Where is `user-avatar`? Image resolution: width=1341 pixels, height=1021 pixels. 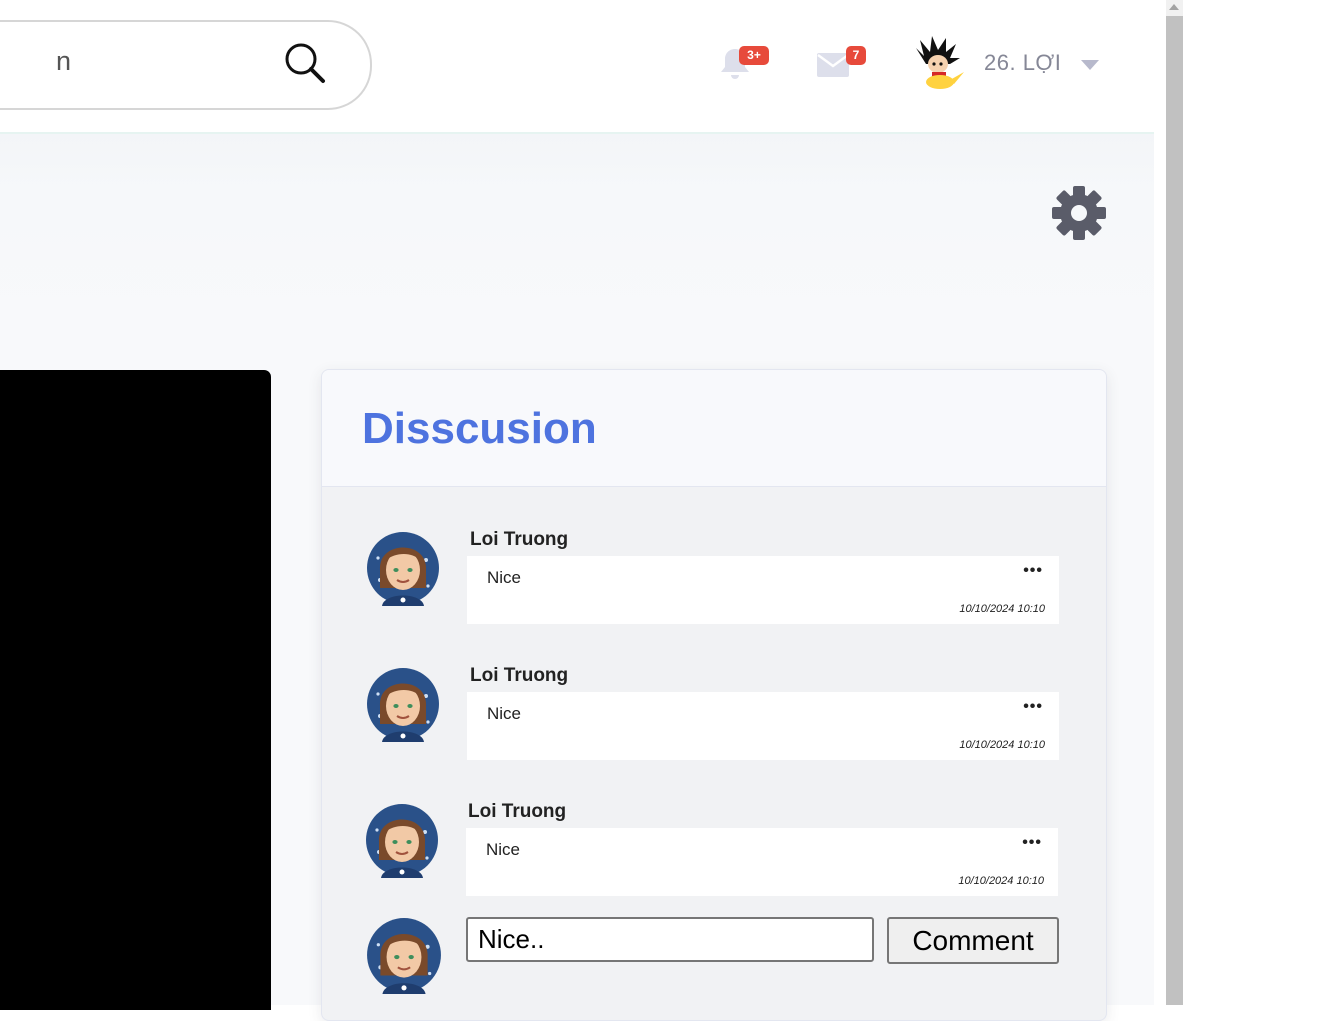 user-avatar is located at coordinates (938, 63).